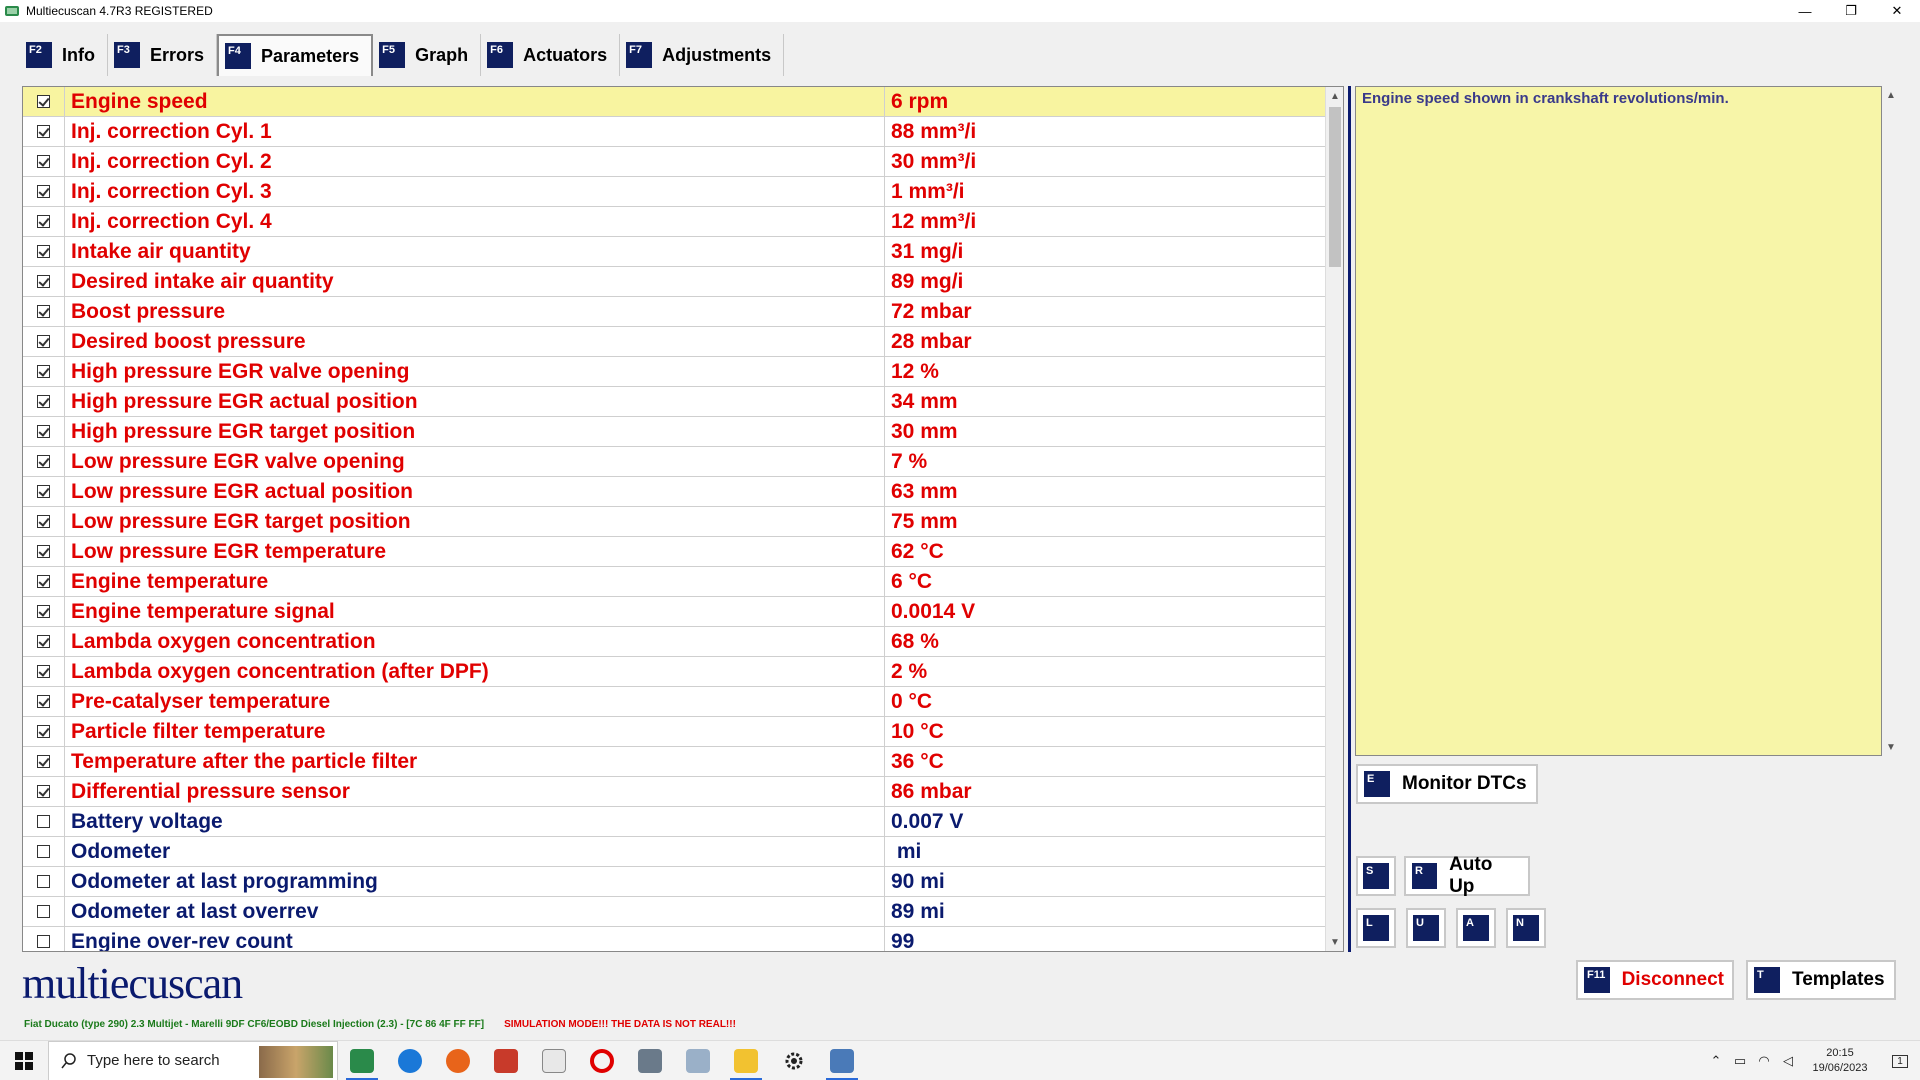 This screenshot has width=1920, height=1080. What do you see at coordinates (674, 311) in the screenshot?
I see `parameter-row: Boost pressure 72 mbar` at bounding box center [674, 311].